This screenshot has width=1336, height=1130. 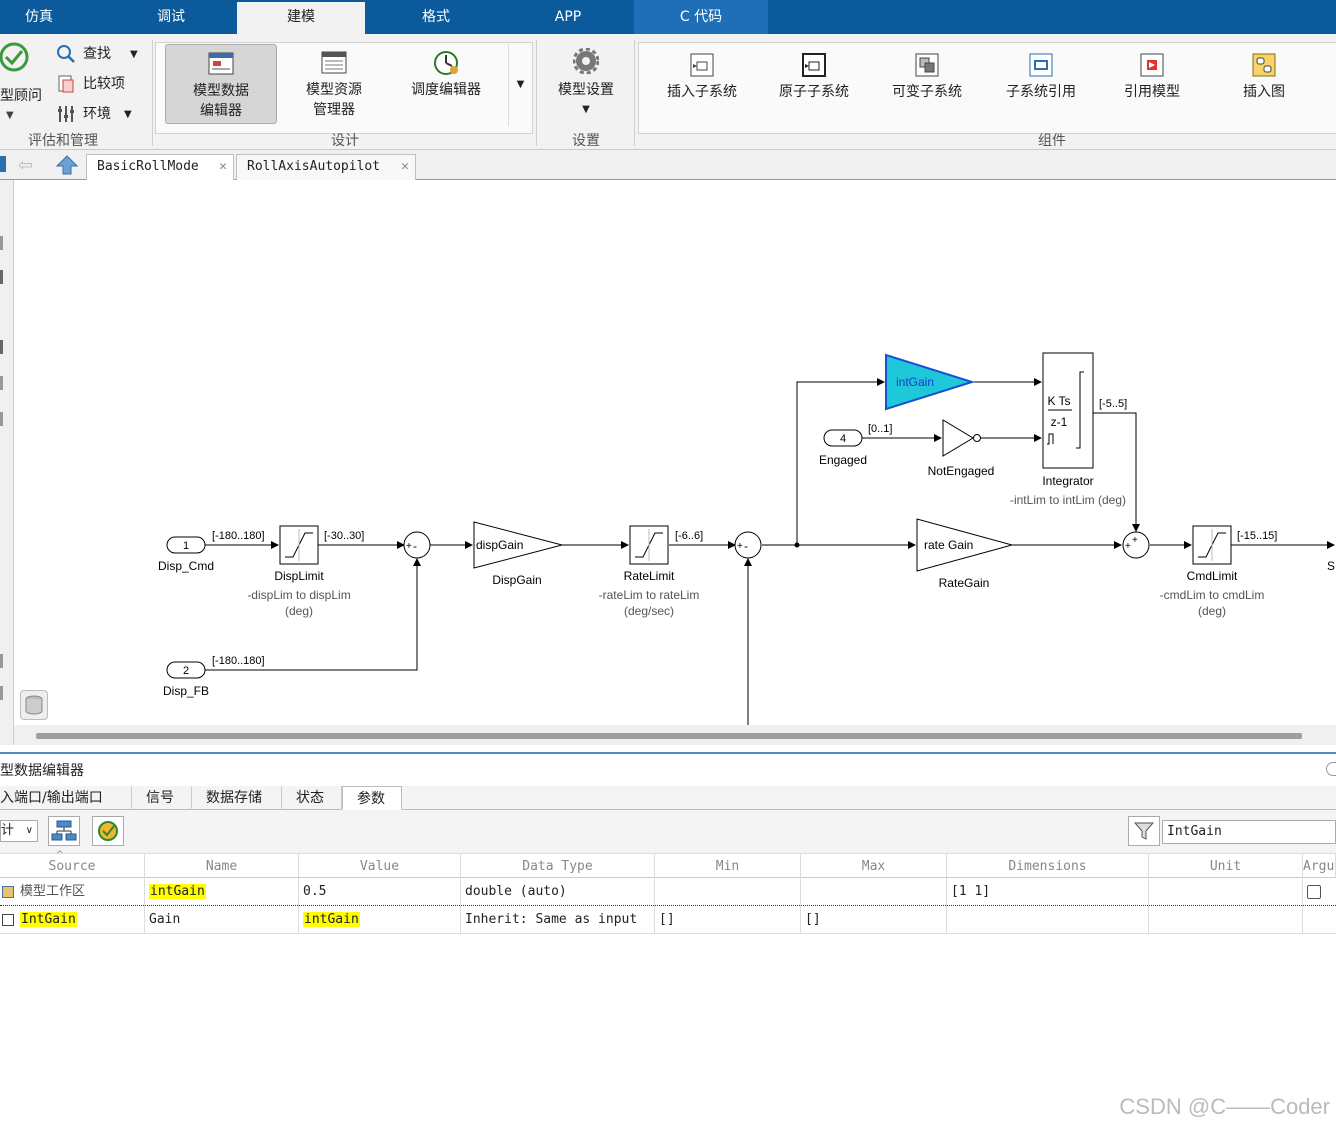 I want to click on tab-basicrollmode: BasicRollMode ✕, so click(x=160, y=167).